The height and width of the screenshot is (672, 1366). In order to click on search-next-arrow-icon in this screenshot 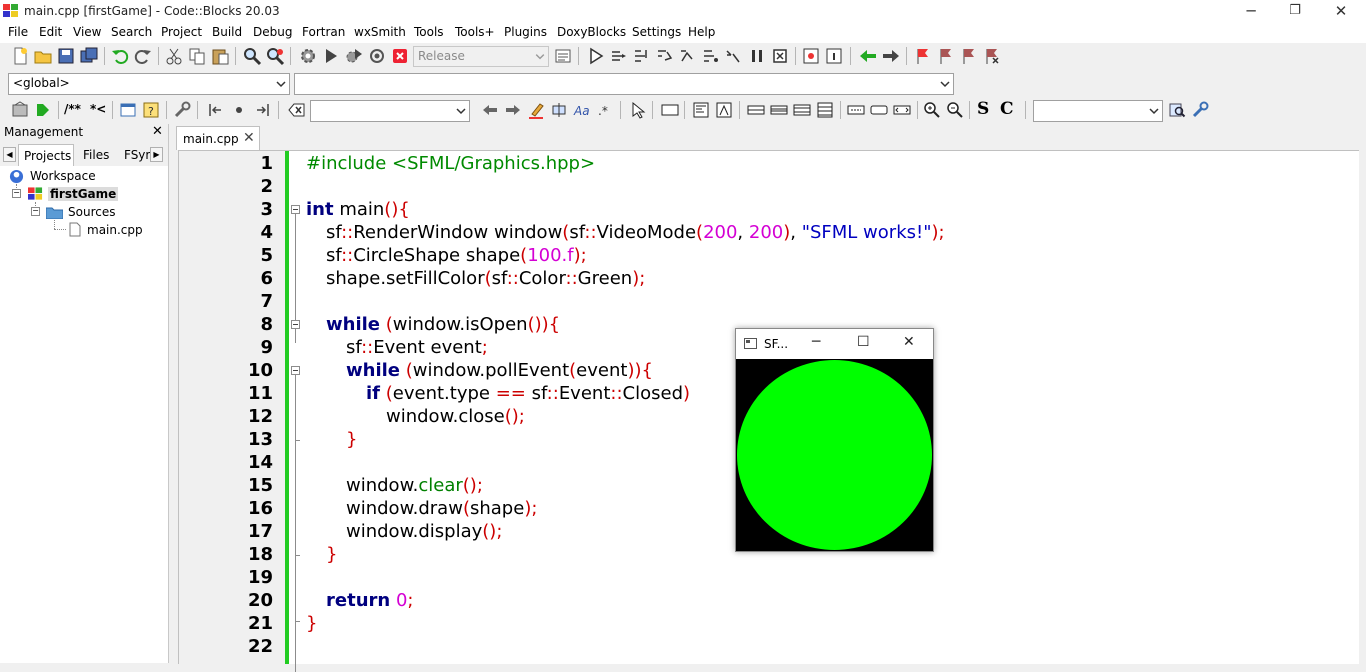, I will do `click(513, 110)`.